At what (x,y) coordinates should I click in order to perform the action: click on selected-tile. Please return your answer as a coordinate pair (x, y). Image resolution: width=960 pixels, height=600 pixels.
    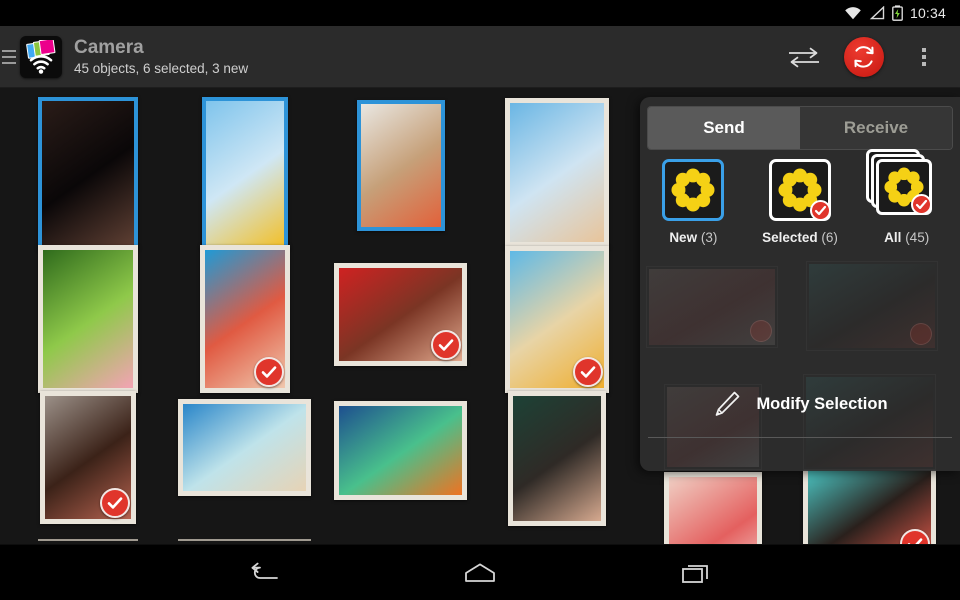
    Looking at the image, I should click on (800, 190).